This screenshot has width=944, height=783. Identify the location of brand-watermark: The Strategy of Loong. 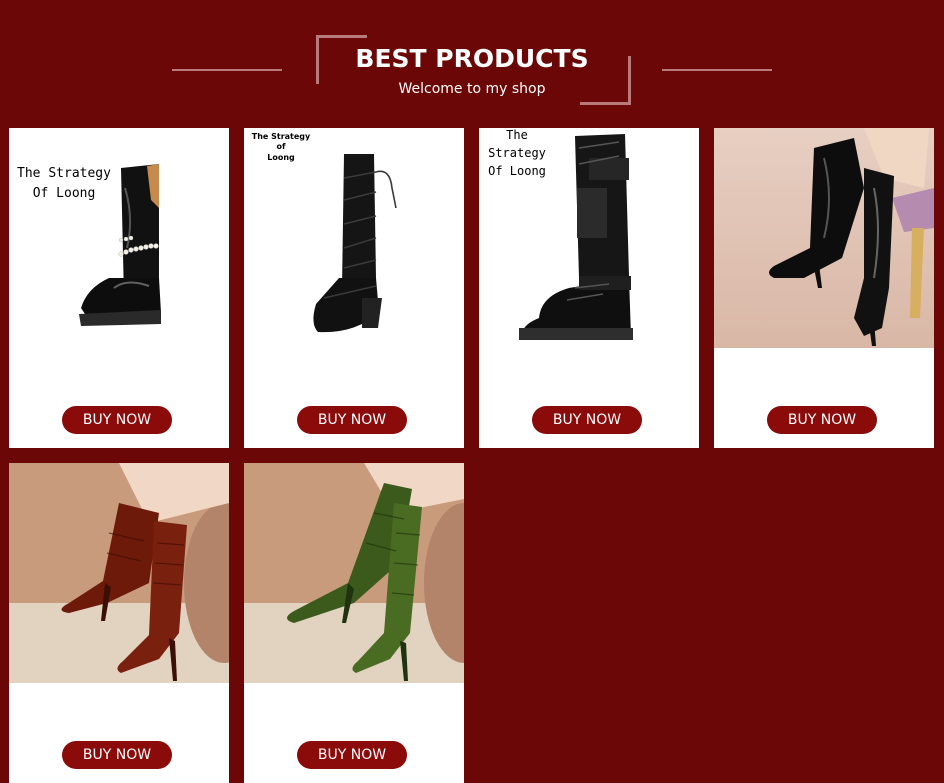
(281, 147).